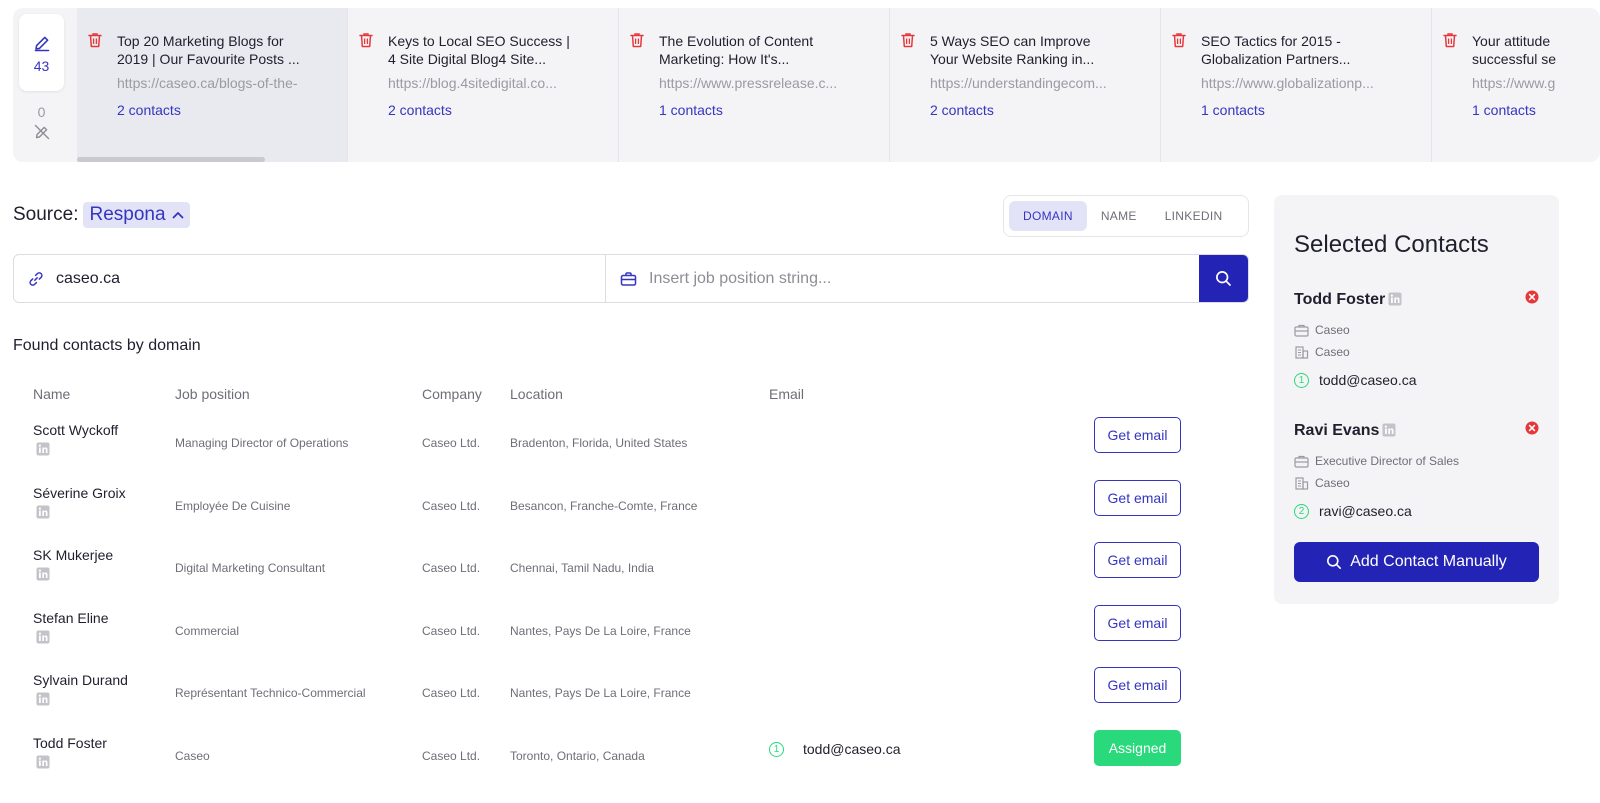 Image resolution: width=1600 pixels, height=803 pixels. Describe the element at coordinates (582, 568) in the screenshot. I see `location: Chennai, Tamil Nadu, India` at that location.